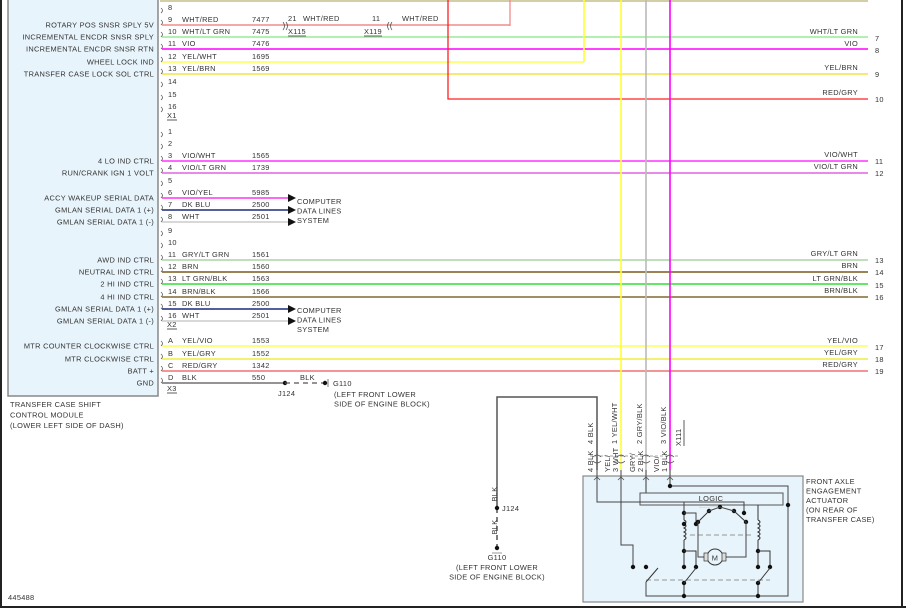  I want to click on ground-location-label: (LEFT FRONT LOWER, so click(497, 567).